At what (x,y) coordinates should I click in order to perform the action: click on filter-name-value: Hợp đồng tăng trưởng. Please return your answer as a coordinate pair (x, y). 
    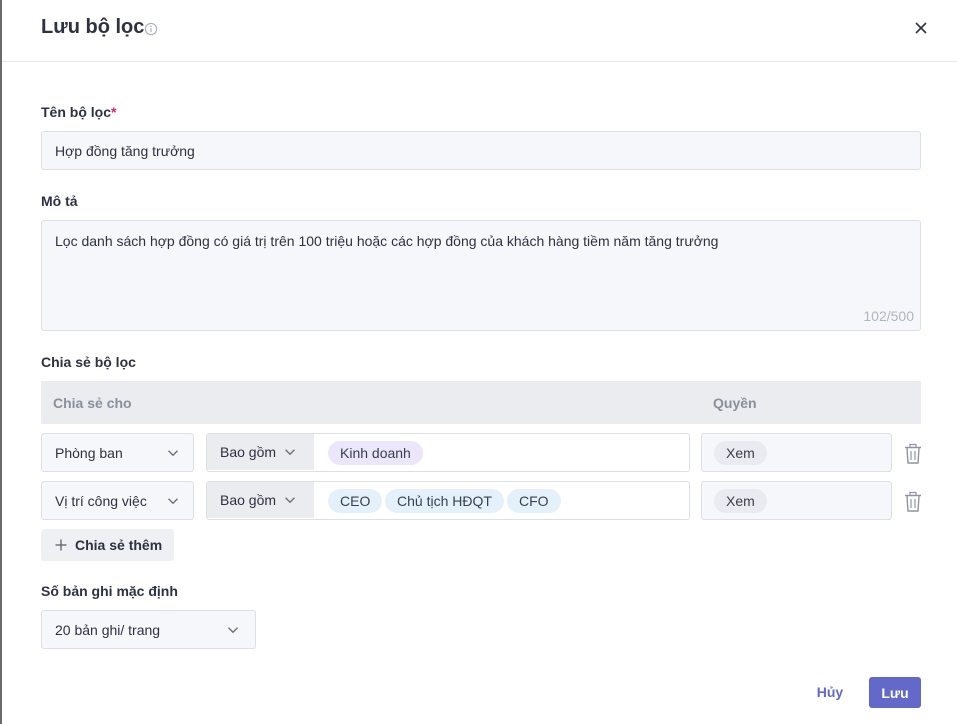
    Looking at the image, I should click on (125, 150).